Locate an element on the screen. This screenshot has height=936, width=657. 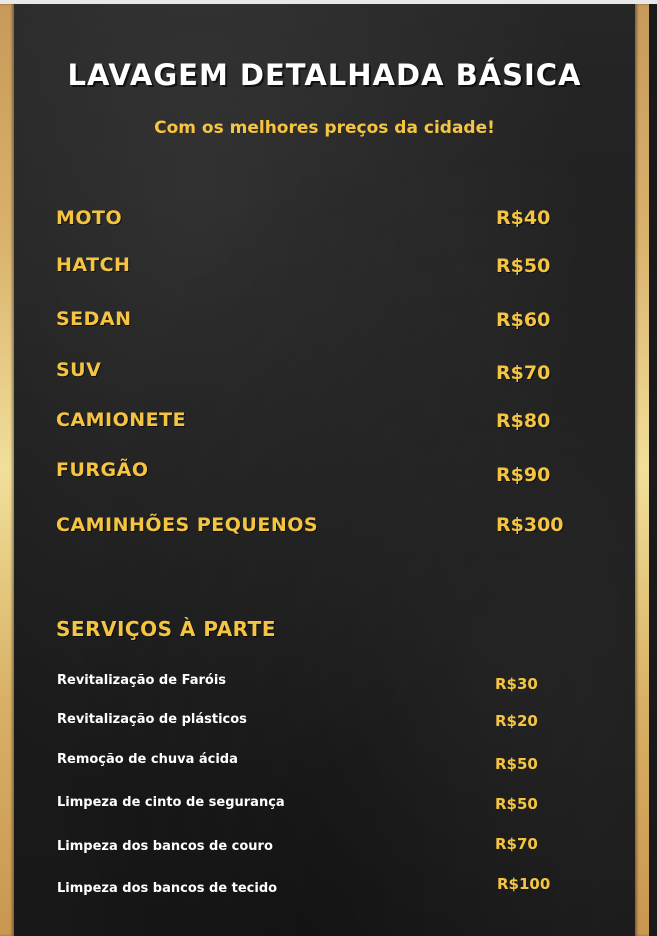
service-name-caminhoes-pequenos: CAMINHÕES PEQUENOS is located at coordinates (187, 525).